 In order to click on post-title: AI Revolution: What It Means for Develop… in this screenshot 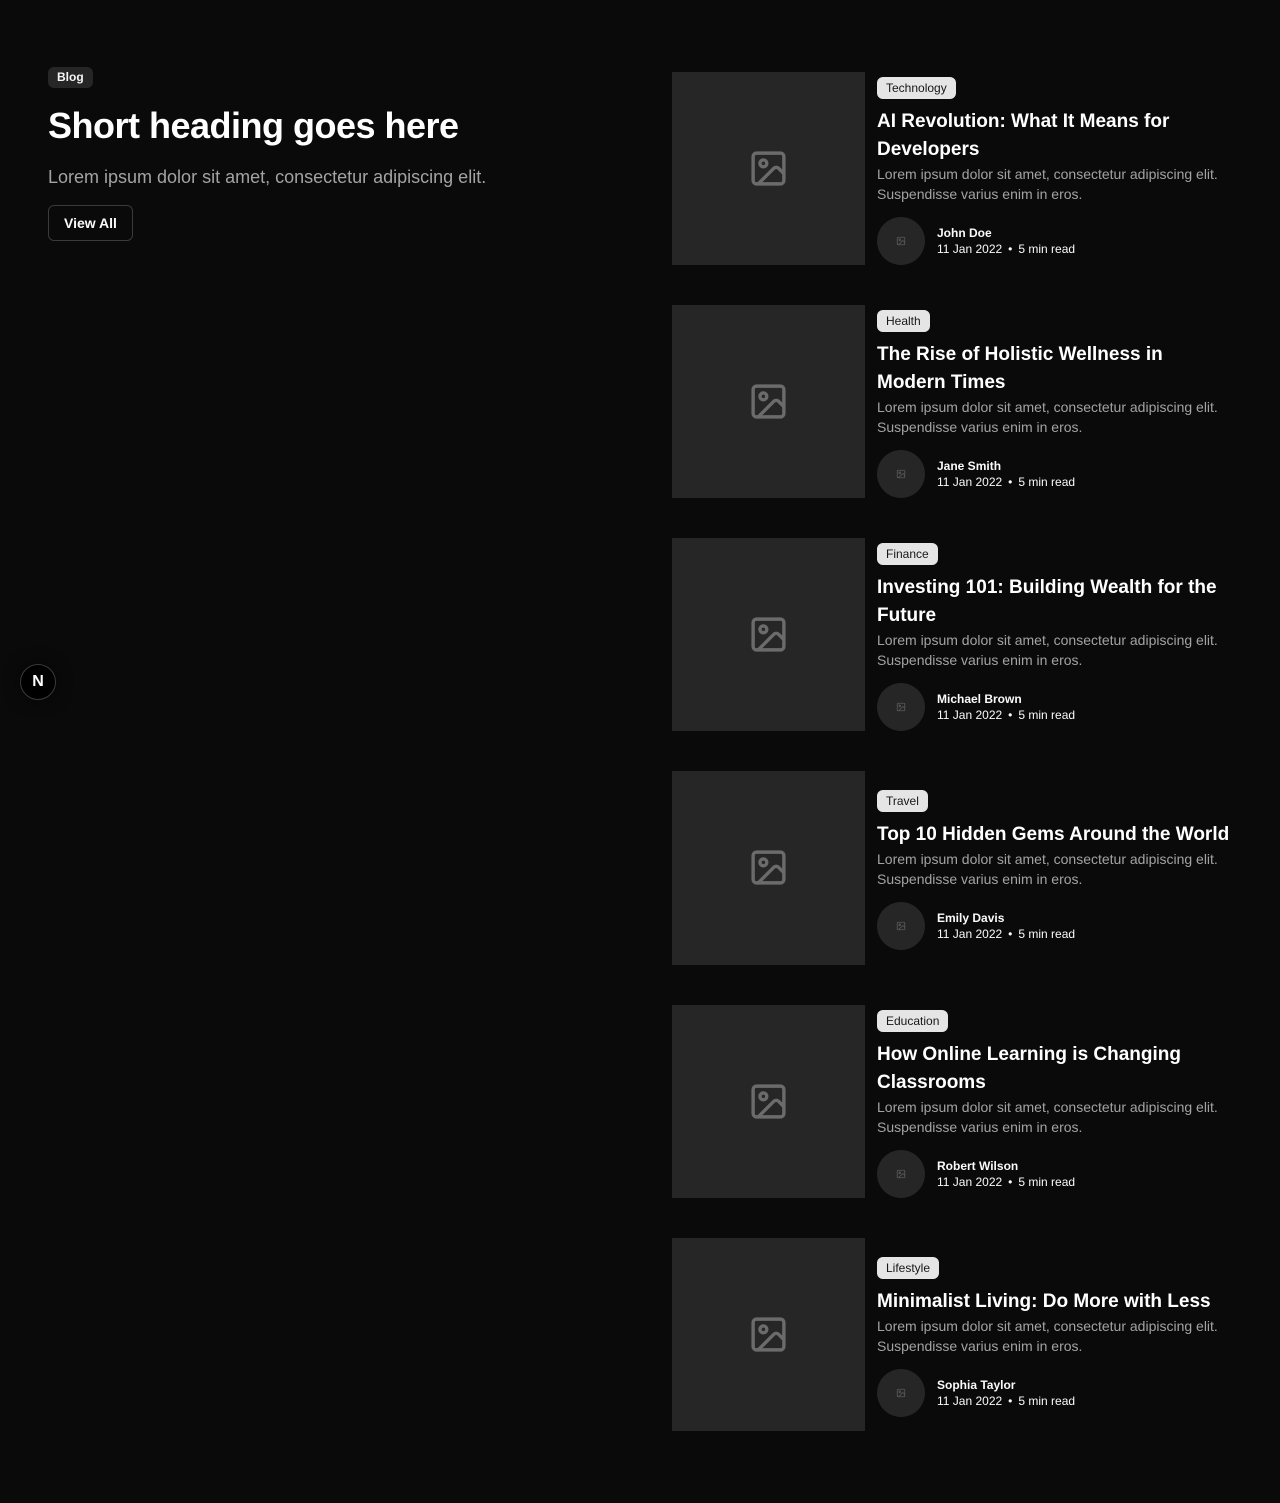, I will do `click(1054, 136)`.